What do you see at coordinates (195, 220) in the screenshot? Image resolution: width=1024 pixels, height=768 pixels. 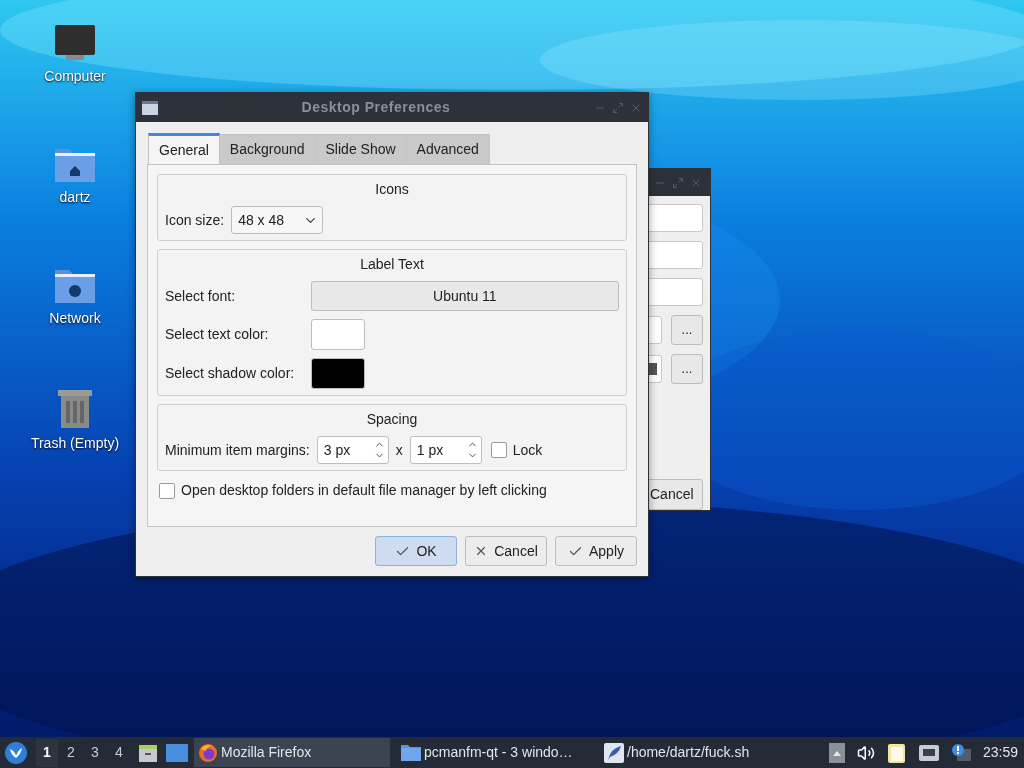 I see `field-label: Icon size:` at bounding box center [195, 220].